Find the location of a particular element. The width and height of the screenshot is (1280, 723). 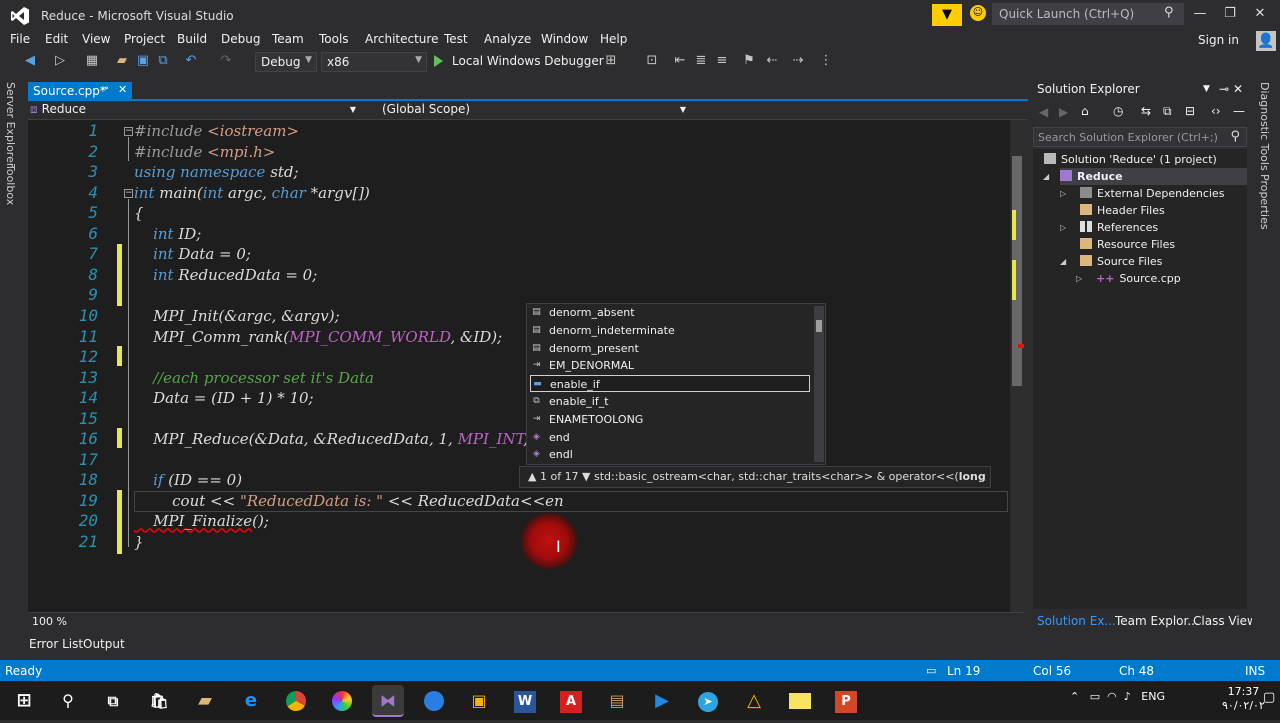

menu-help: Help is located at coordinates (613, 39).